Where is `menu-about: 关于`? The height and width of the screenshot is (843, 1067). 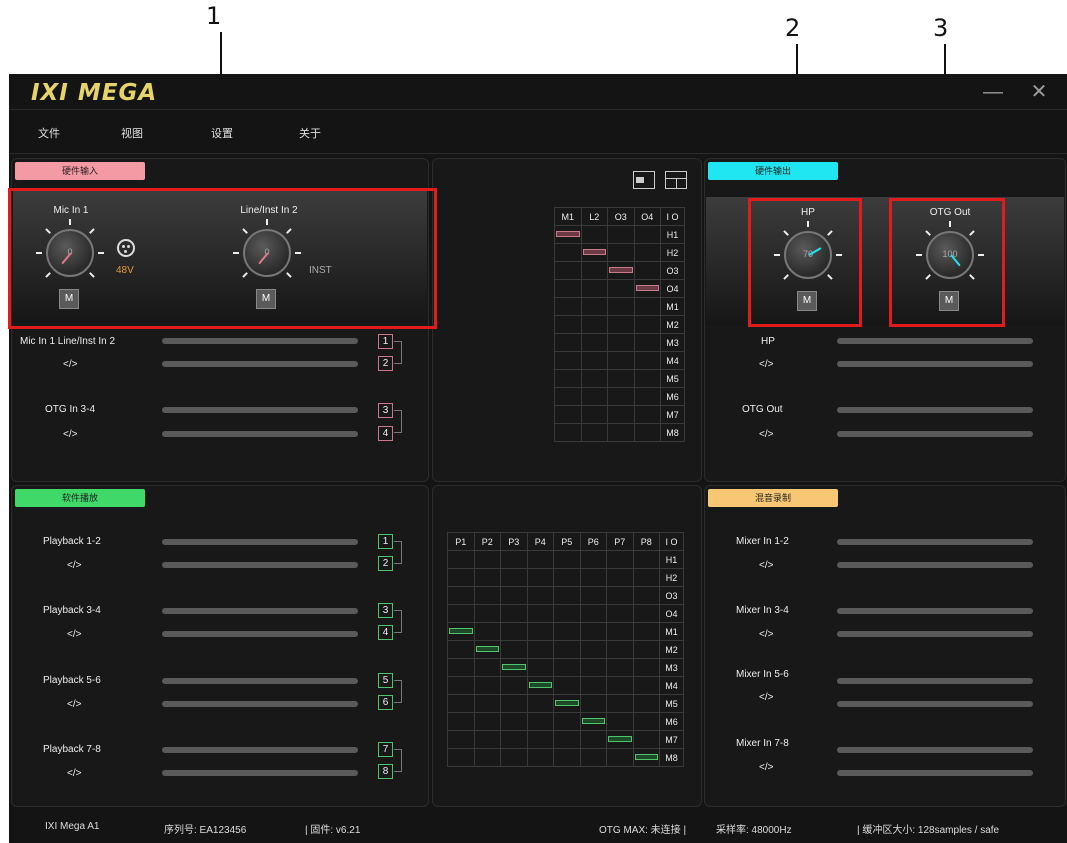
menu-about: 关于 is located at coordinates (310, 133).